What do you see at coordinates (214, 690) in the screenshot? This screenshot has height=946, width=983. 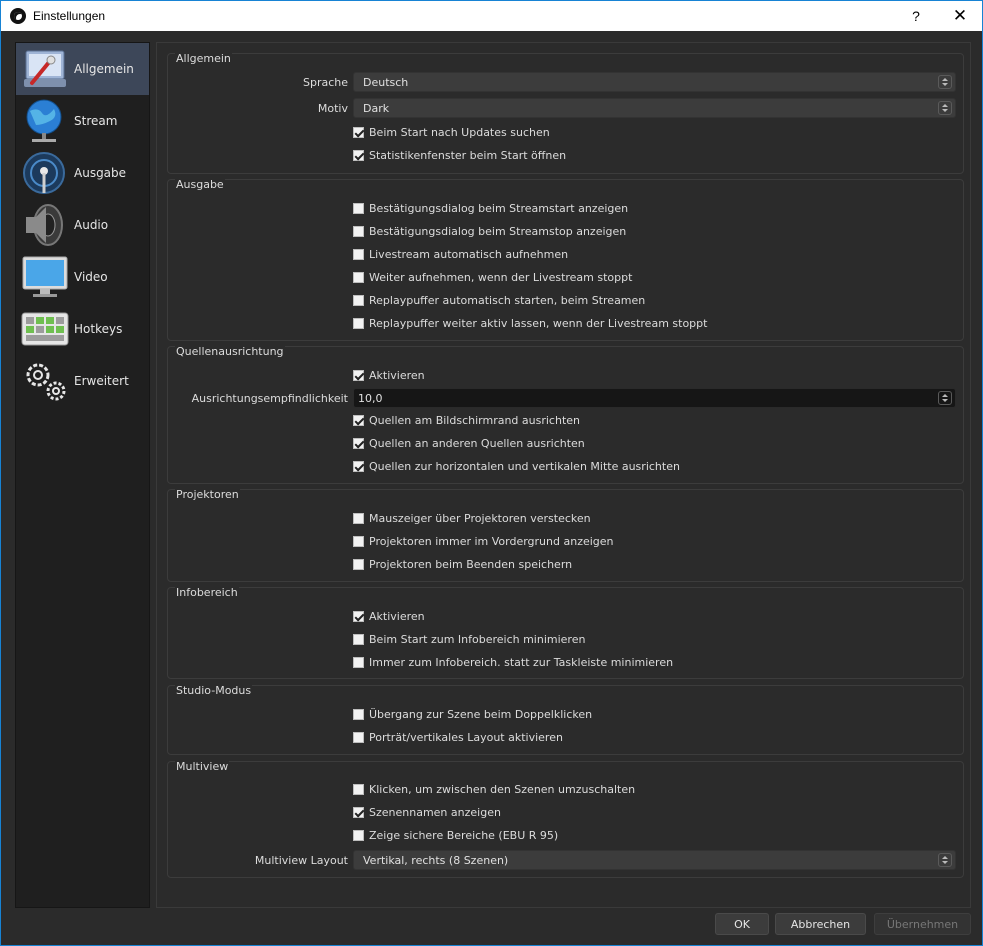 I see `group-title: Studio-Modus` at bounding box center [214, 690].